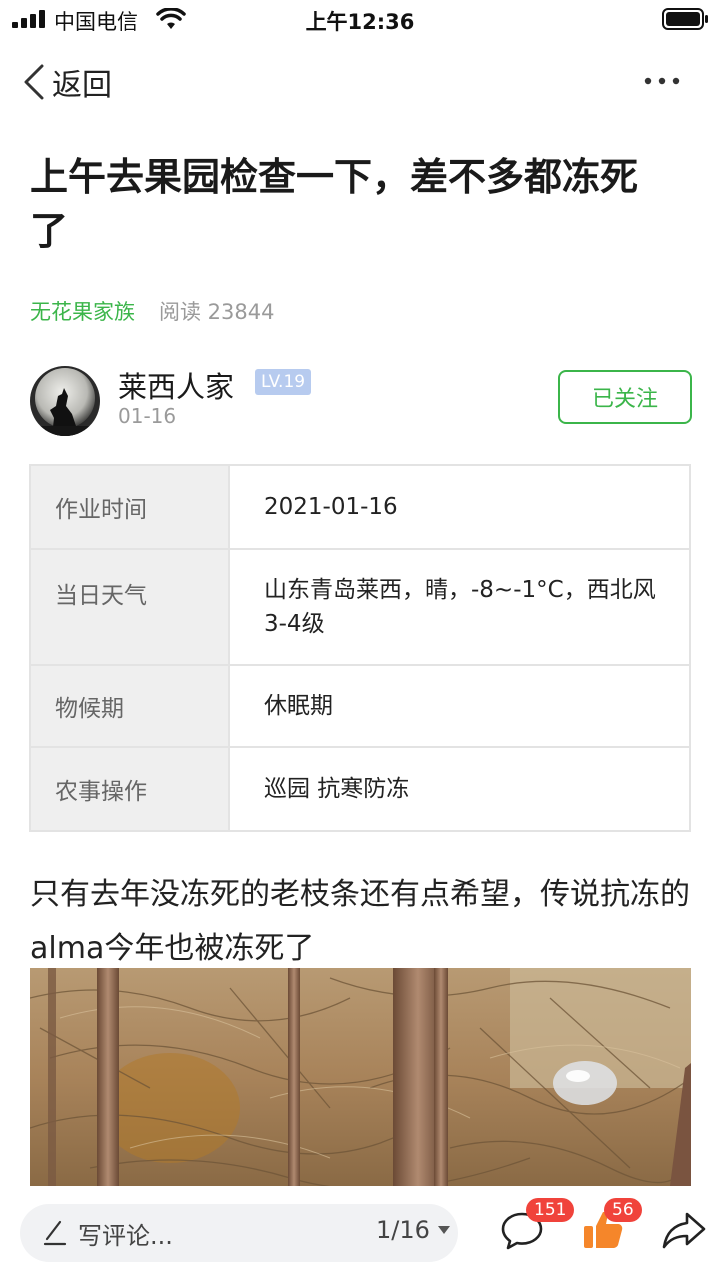  What do you see at coordinates (34, 82) in the screenshot?
I see `back-chevron-icon` at bounding box center [34, 82].